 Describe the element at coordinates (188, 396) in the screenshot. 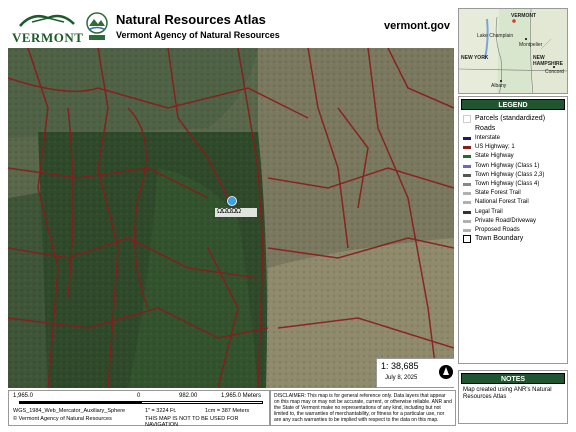

I see `scale-mid-value: 982.00` at that location.